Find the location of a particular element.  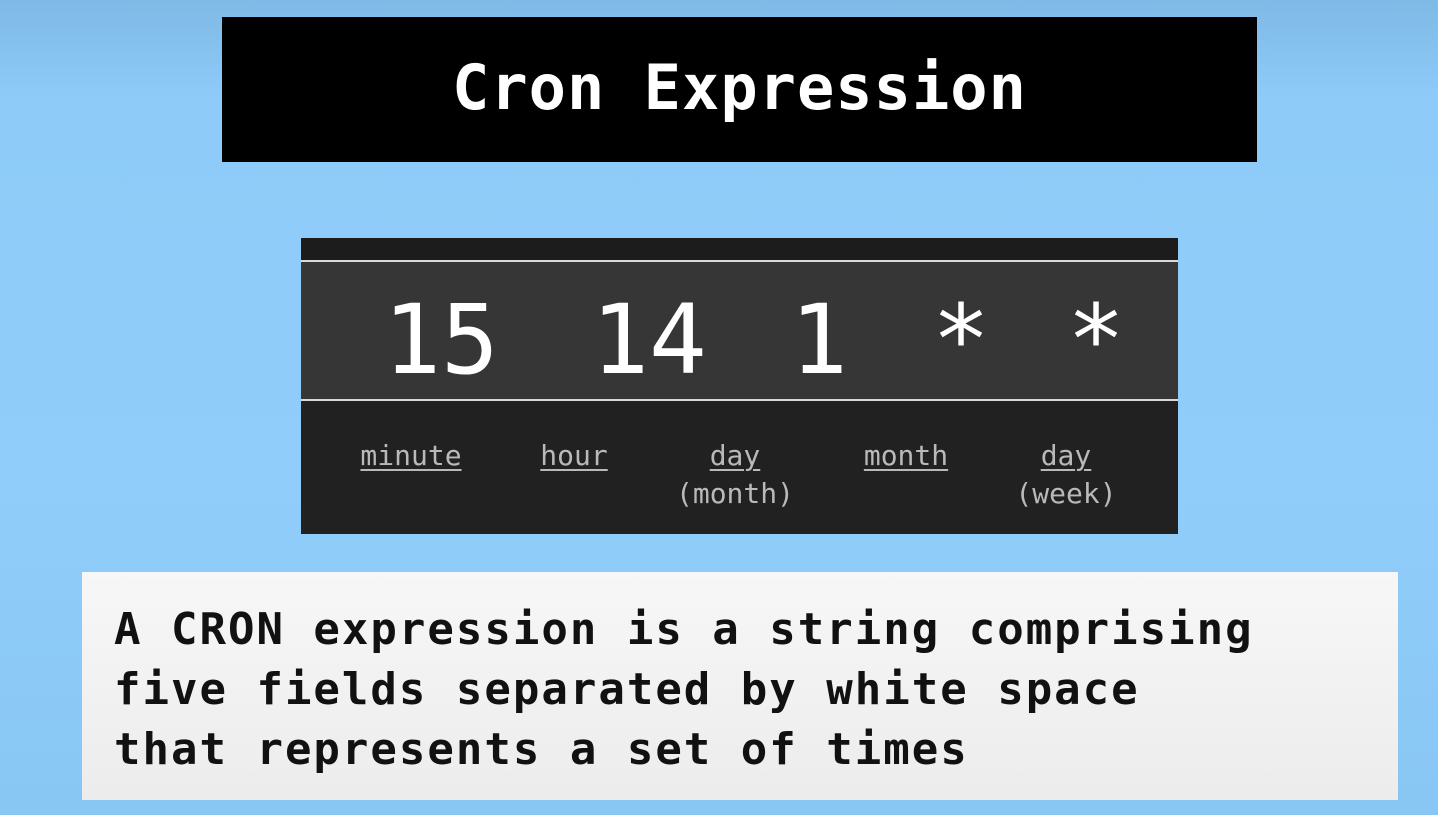

title-bar: Cron Expression is located at coordinates (739, 89).